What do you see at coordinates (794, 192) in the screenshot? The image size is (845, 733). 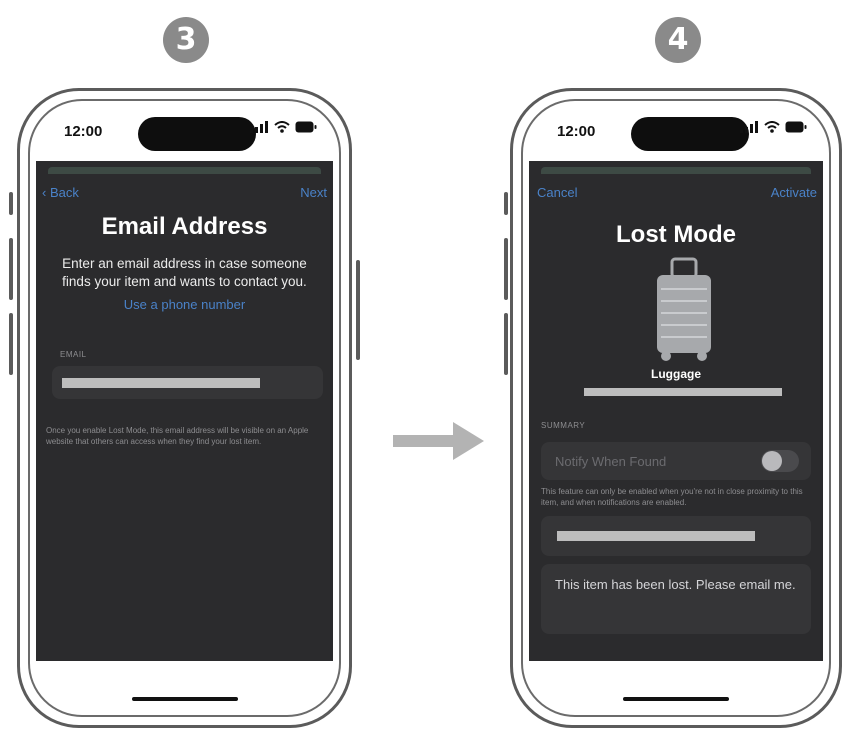 I see `activate-button: Activate` at bounding box center [794, 192].